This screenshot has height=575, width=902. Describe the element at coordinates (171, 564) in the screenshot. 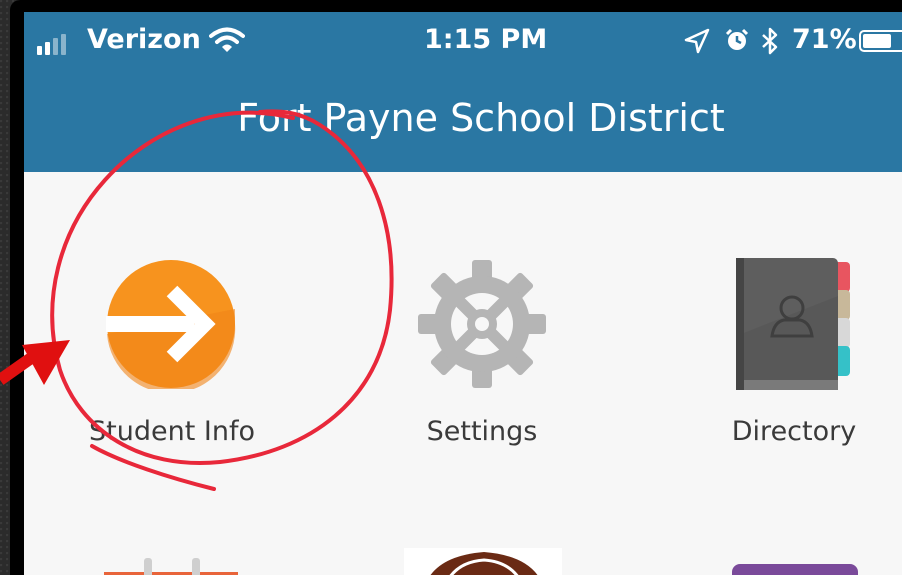

I see `calendar-icon` at that location.